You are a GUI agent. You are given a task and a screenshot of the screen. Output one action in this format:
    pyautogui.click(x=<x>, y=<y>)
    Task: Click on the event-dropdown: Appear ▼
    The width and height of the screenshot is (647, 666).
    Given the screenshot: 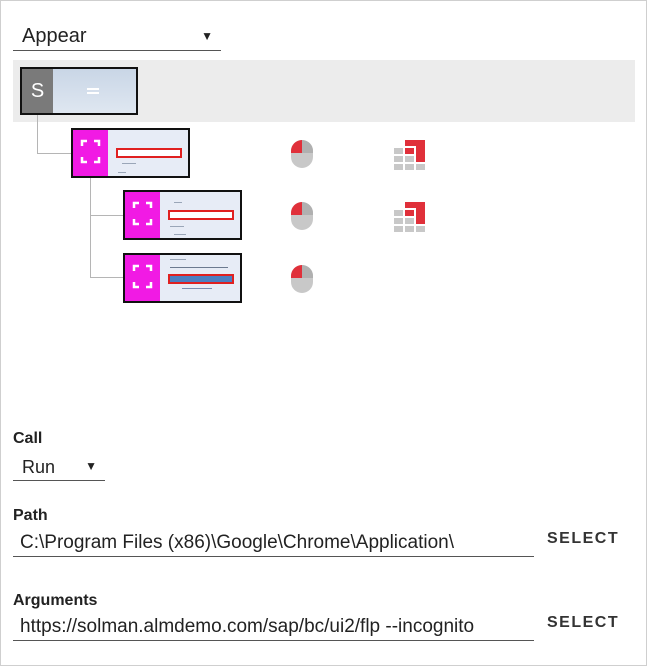 What is the action you would take?
    pyautogui.click(x=117, y=37)
    